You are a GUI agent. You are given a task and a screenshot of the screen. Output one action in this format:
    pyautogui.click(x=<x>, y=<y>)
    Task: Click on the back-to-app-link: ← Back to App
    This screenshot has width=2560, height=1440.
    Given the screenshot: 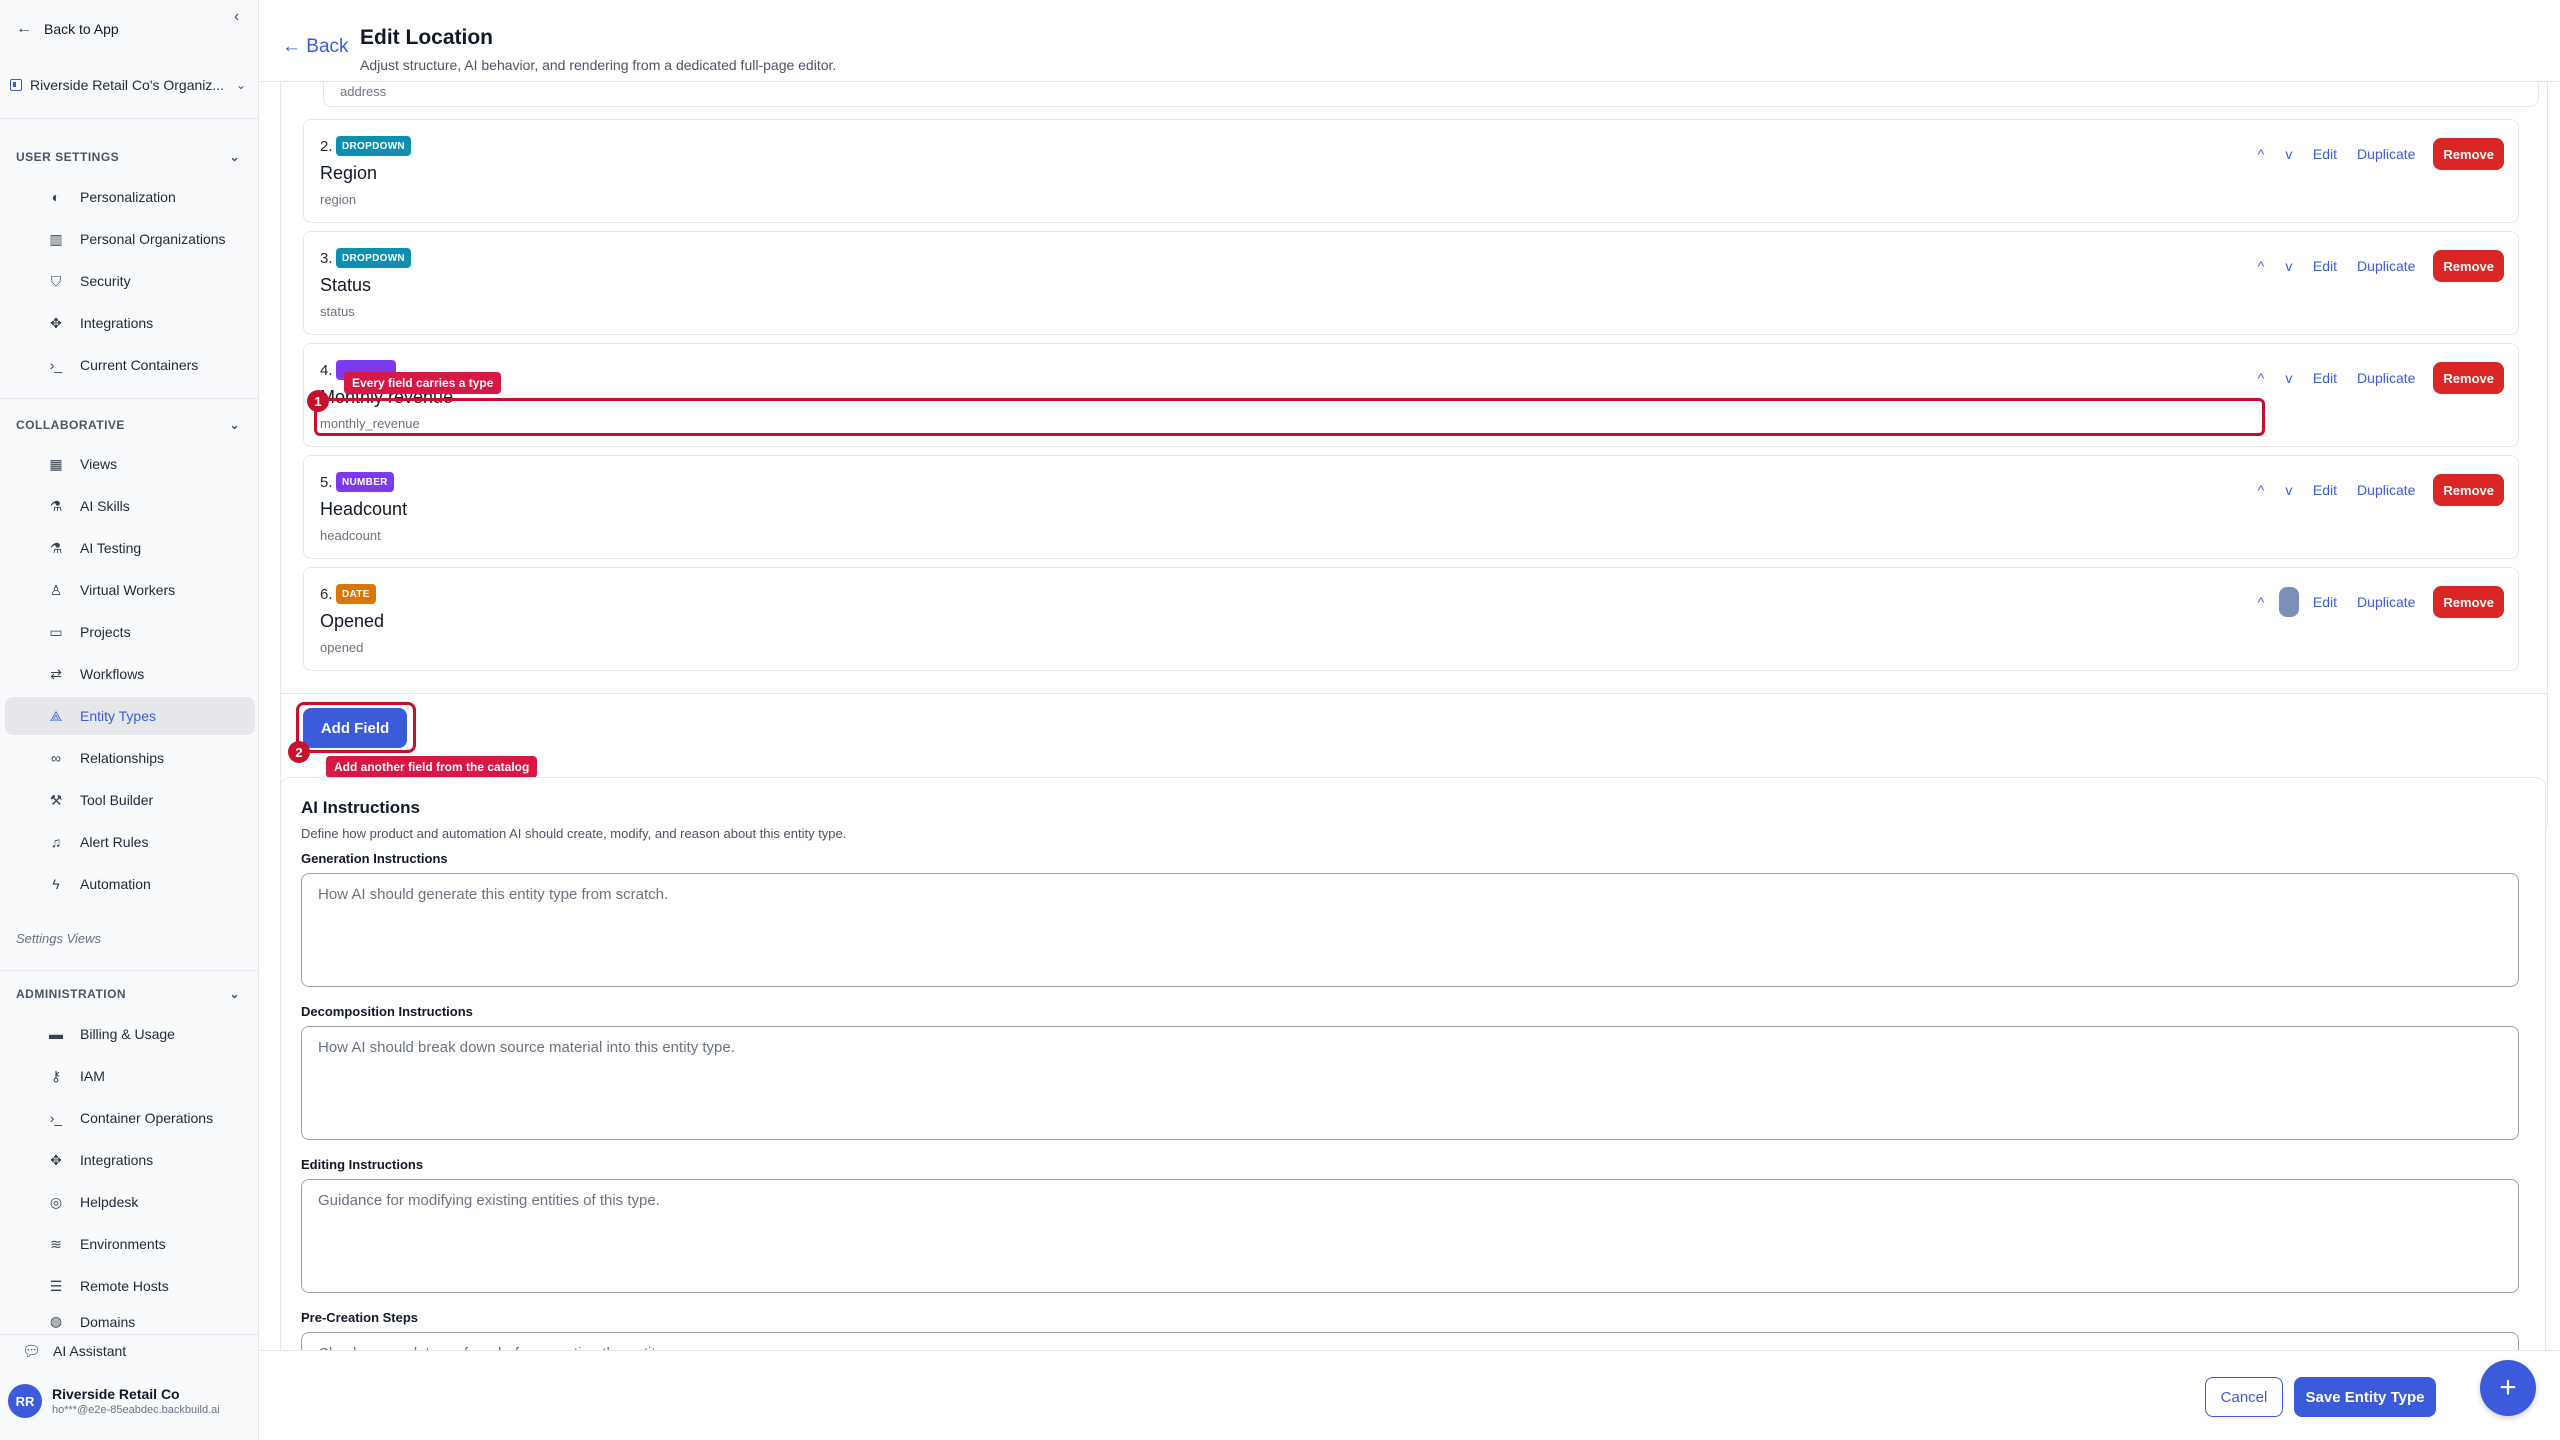 What is the action you would take?
    pyautogui.click(x=67, y=29)
    